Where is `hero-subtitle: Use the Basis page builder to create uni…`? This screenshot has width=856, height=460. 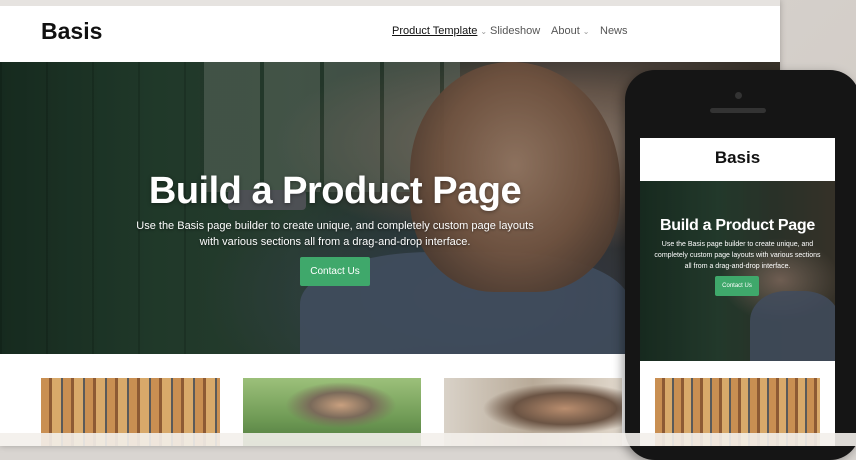
hero-subtitle: Use the Basis page builder to create uni… is located at coordinates (335, 234).